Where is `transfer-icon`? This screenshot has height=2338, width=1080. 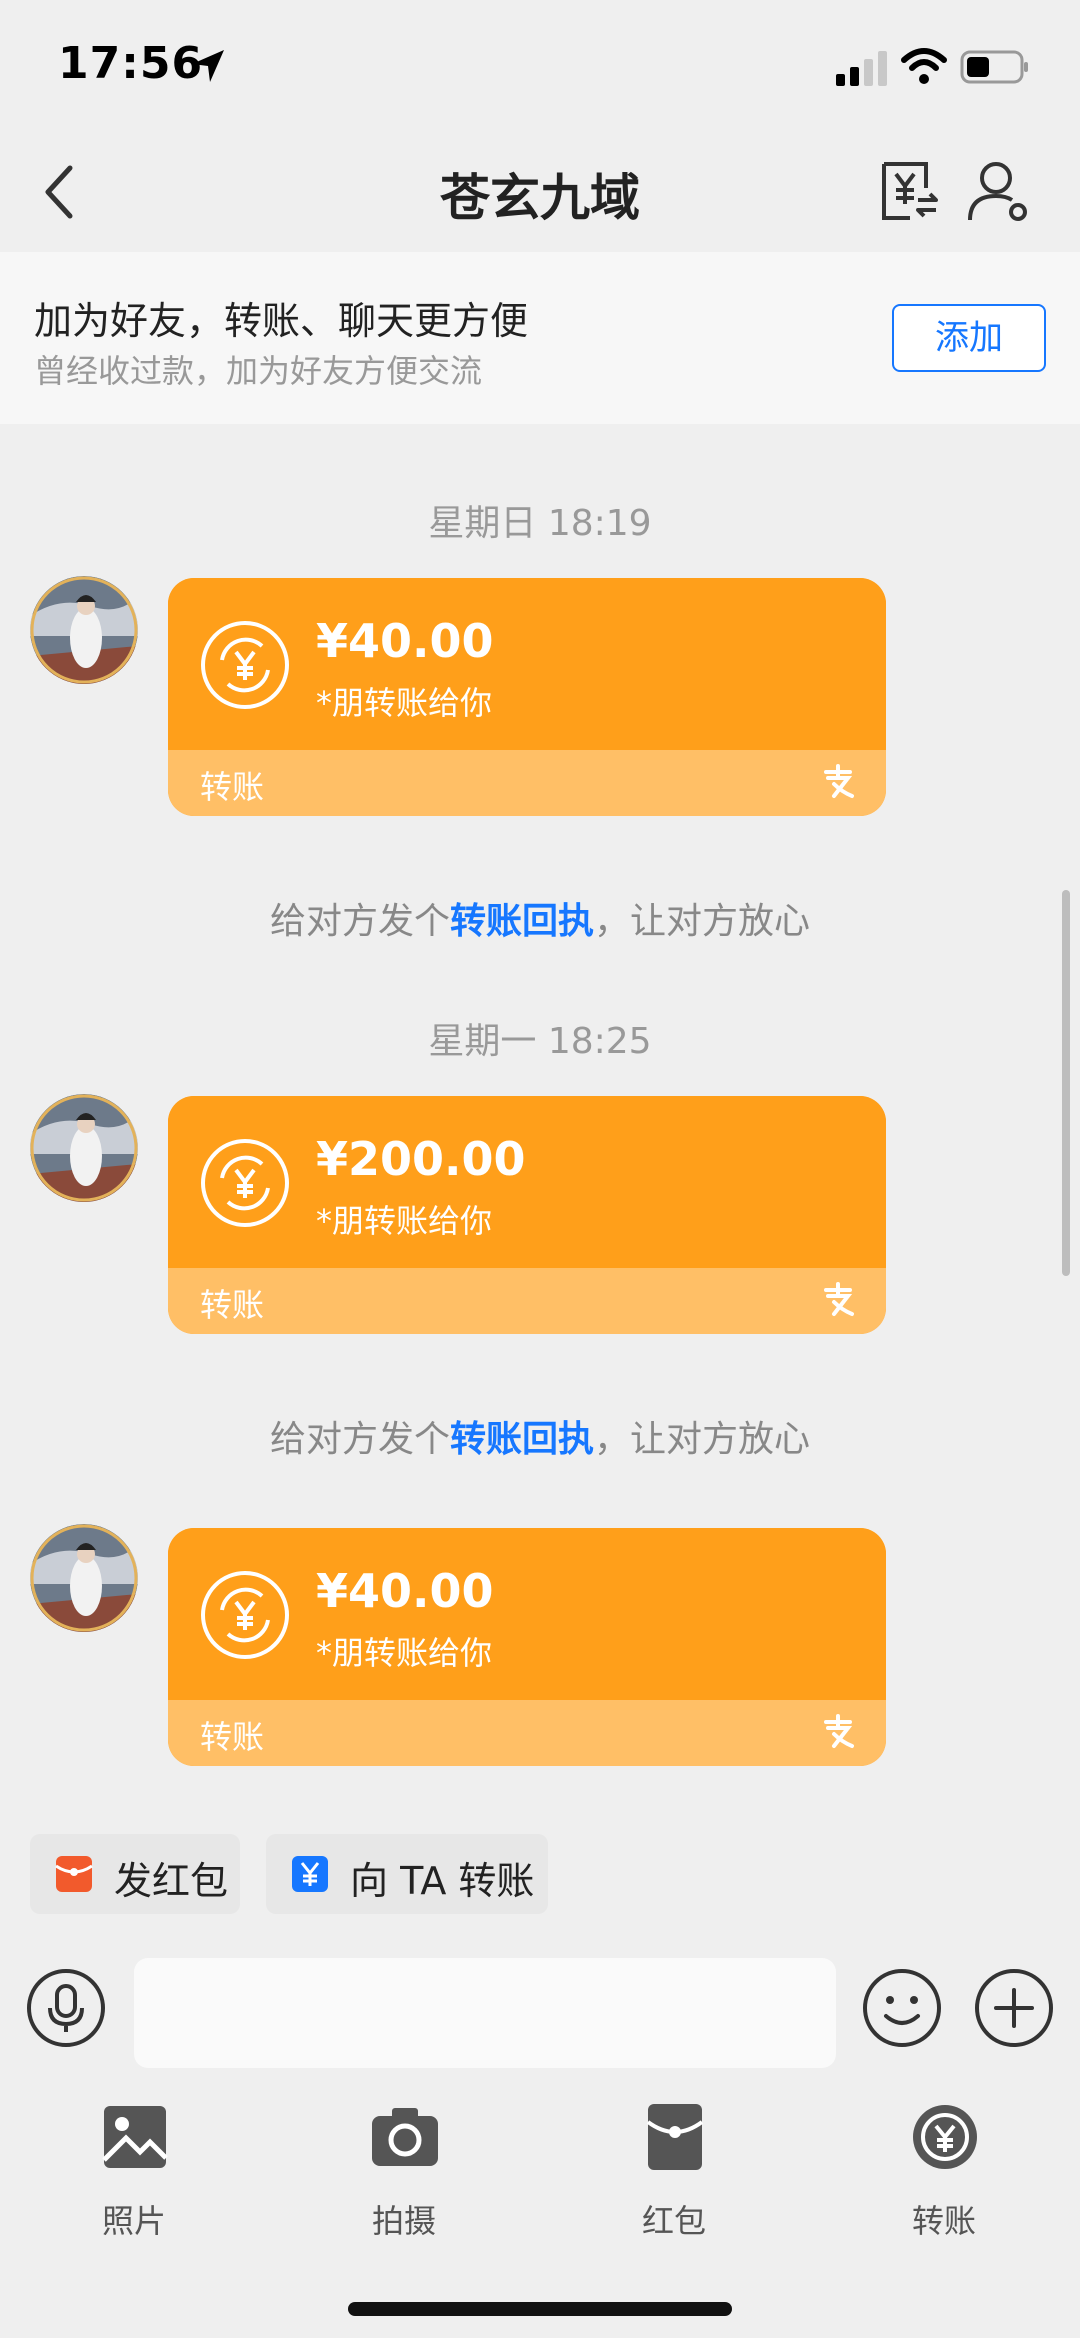 transfer-icon is located at coordinates (945, 2137).